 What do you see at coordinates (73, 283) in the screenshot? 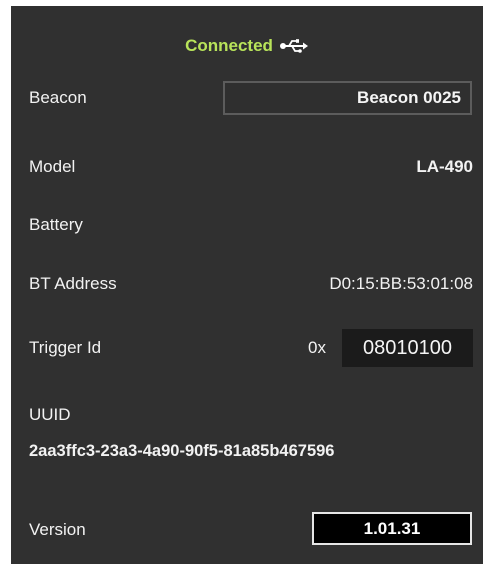
I see `bt-address-label: BT Address` at bounding box center [73, 283].